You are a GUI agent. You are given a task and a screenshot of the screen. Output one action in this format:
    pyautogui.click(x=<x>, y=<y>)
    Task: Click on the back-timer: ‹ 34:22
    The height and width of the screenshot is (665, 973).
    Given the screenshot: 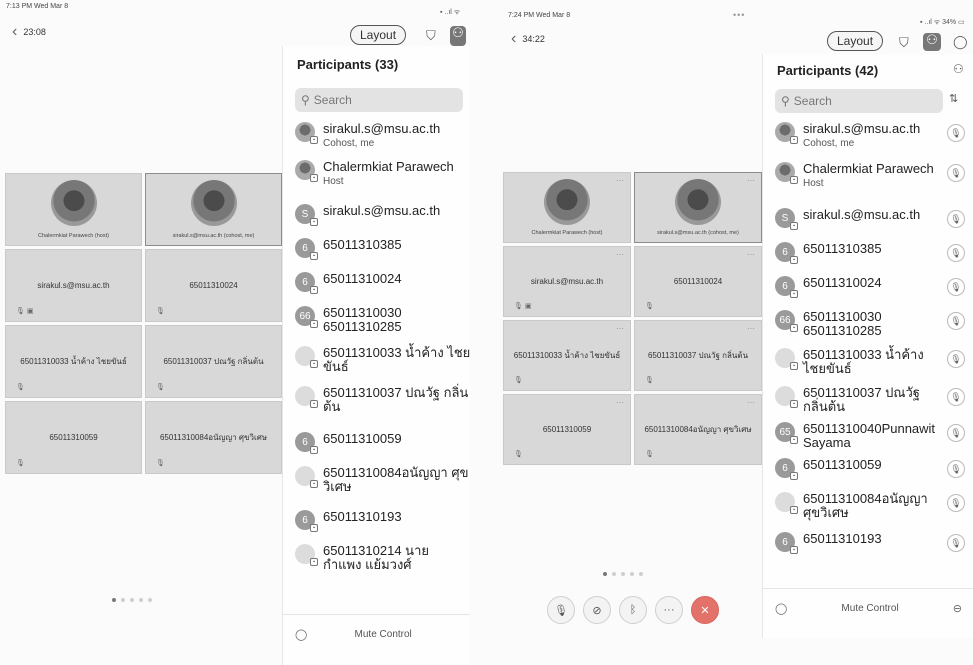 What is the action you would take?
    pyautogui.click(x=528, y=39)
    